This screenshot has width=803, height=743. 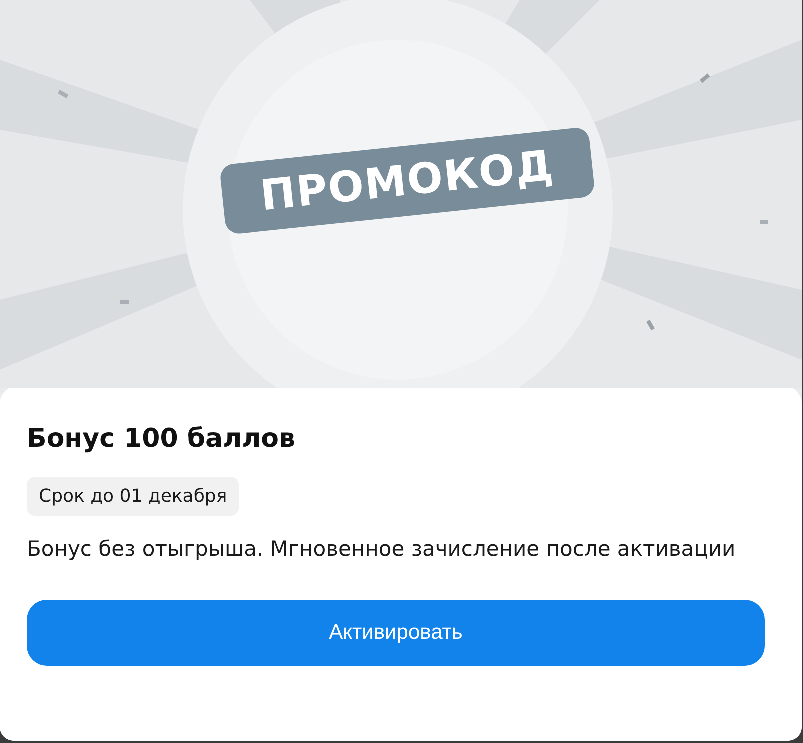 I want to click on offer-title: Бонус 100 баллов, so click(x=161, y=440).